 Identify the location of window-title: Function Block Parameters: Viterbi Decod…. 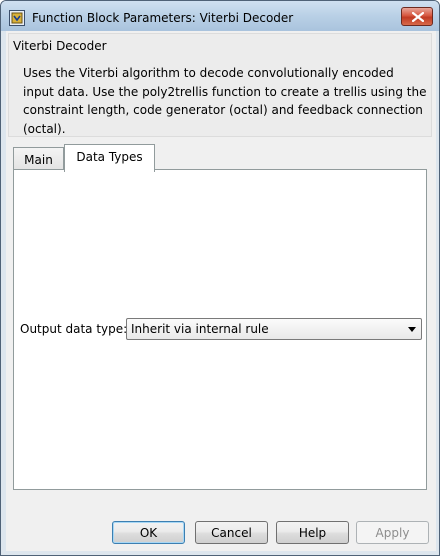
(163, 18).